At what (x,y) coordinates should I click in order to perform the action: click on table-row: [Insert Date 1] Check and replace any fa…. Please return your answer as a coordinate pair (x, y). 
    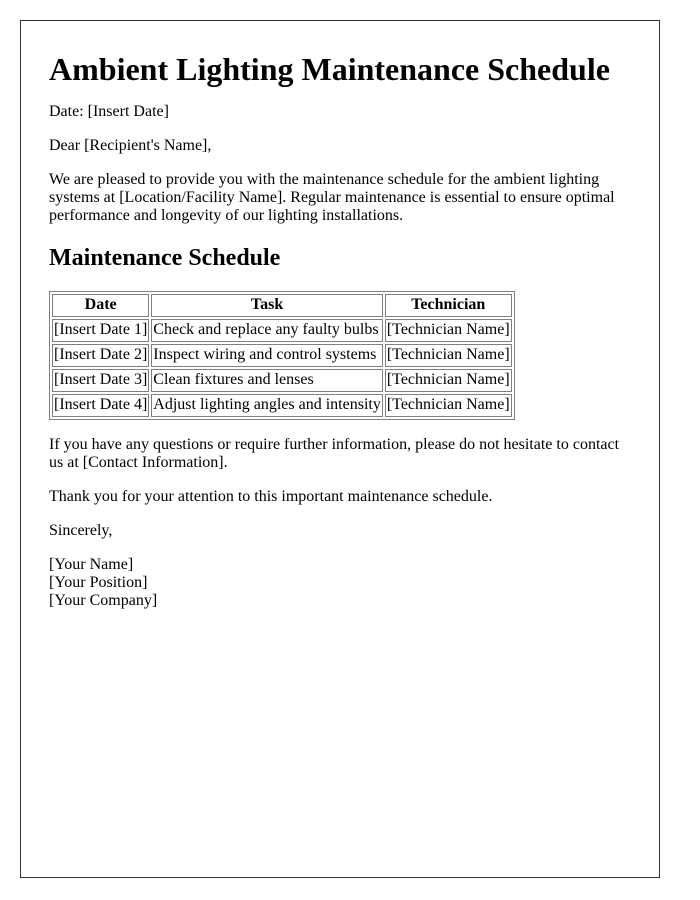
    Looking at the image, I should click on (282, 330).